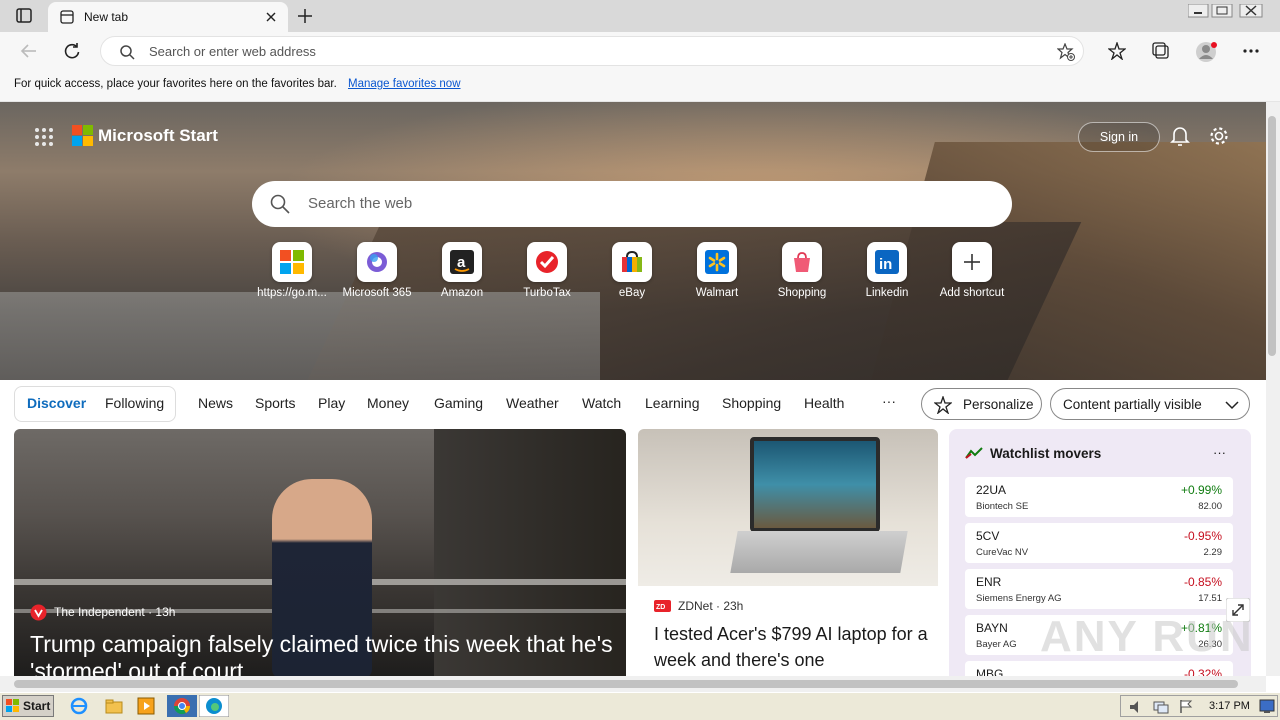 The image size is (1280, 720). I want to click on shortcut-label: eBay, so click(632, 293).